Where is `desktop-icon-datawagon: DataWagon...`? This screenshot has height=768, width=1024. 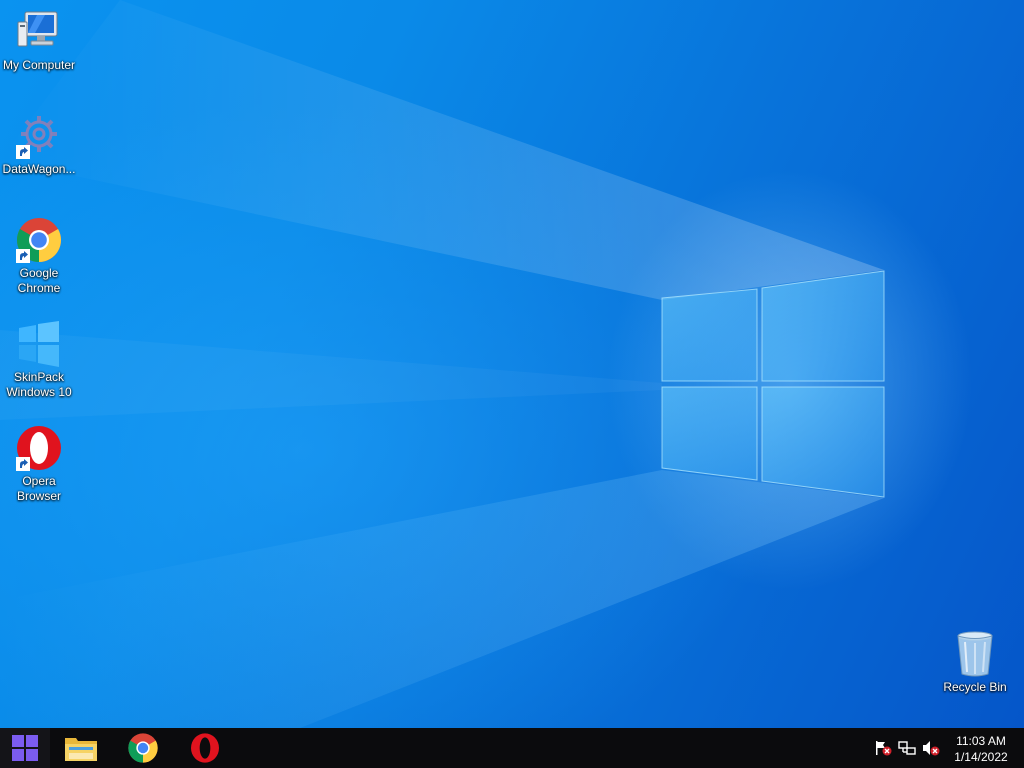
desktop-icon-datawagon: DataWagon... is located at coordinates (39, 144).